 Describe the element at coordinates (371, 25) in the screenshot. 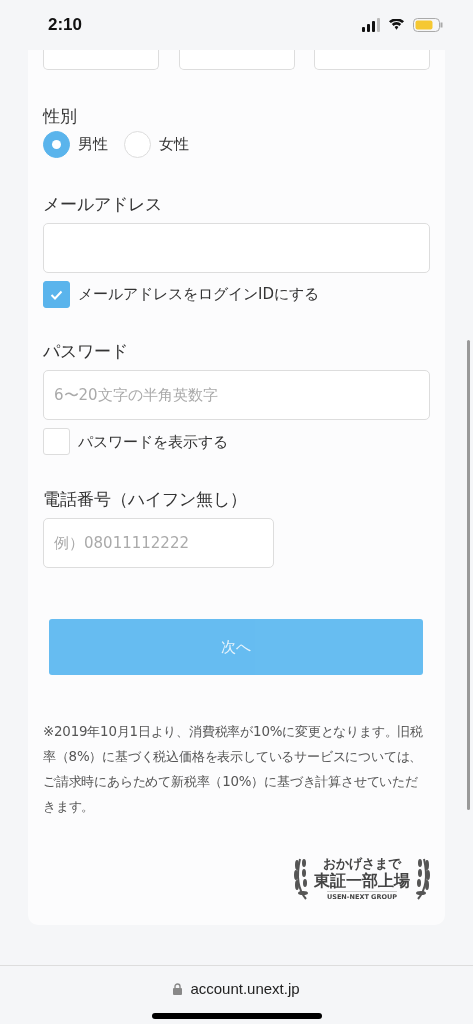

I see `signal-icon` at that location.